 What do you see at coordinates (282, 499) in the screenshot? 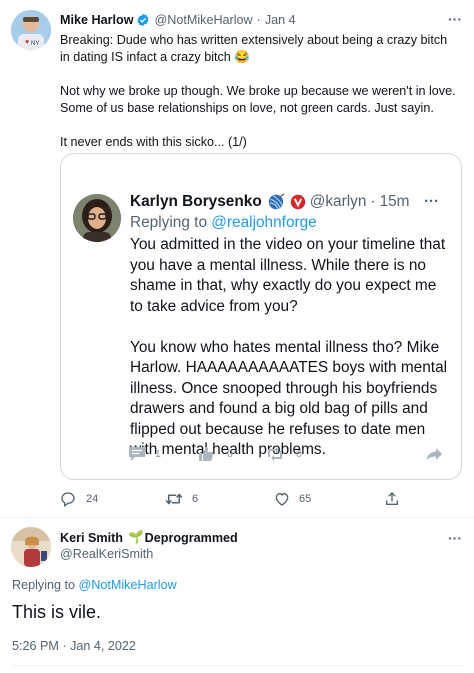
I see `heart-icon` at bounding box center [282, 499].